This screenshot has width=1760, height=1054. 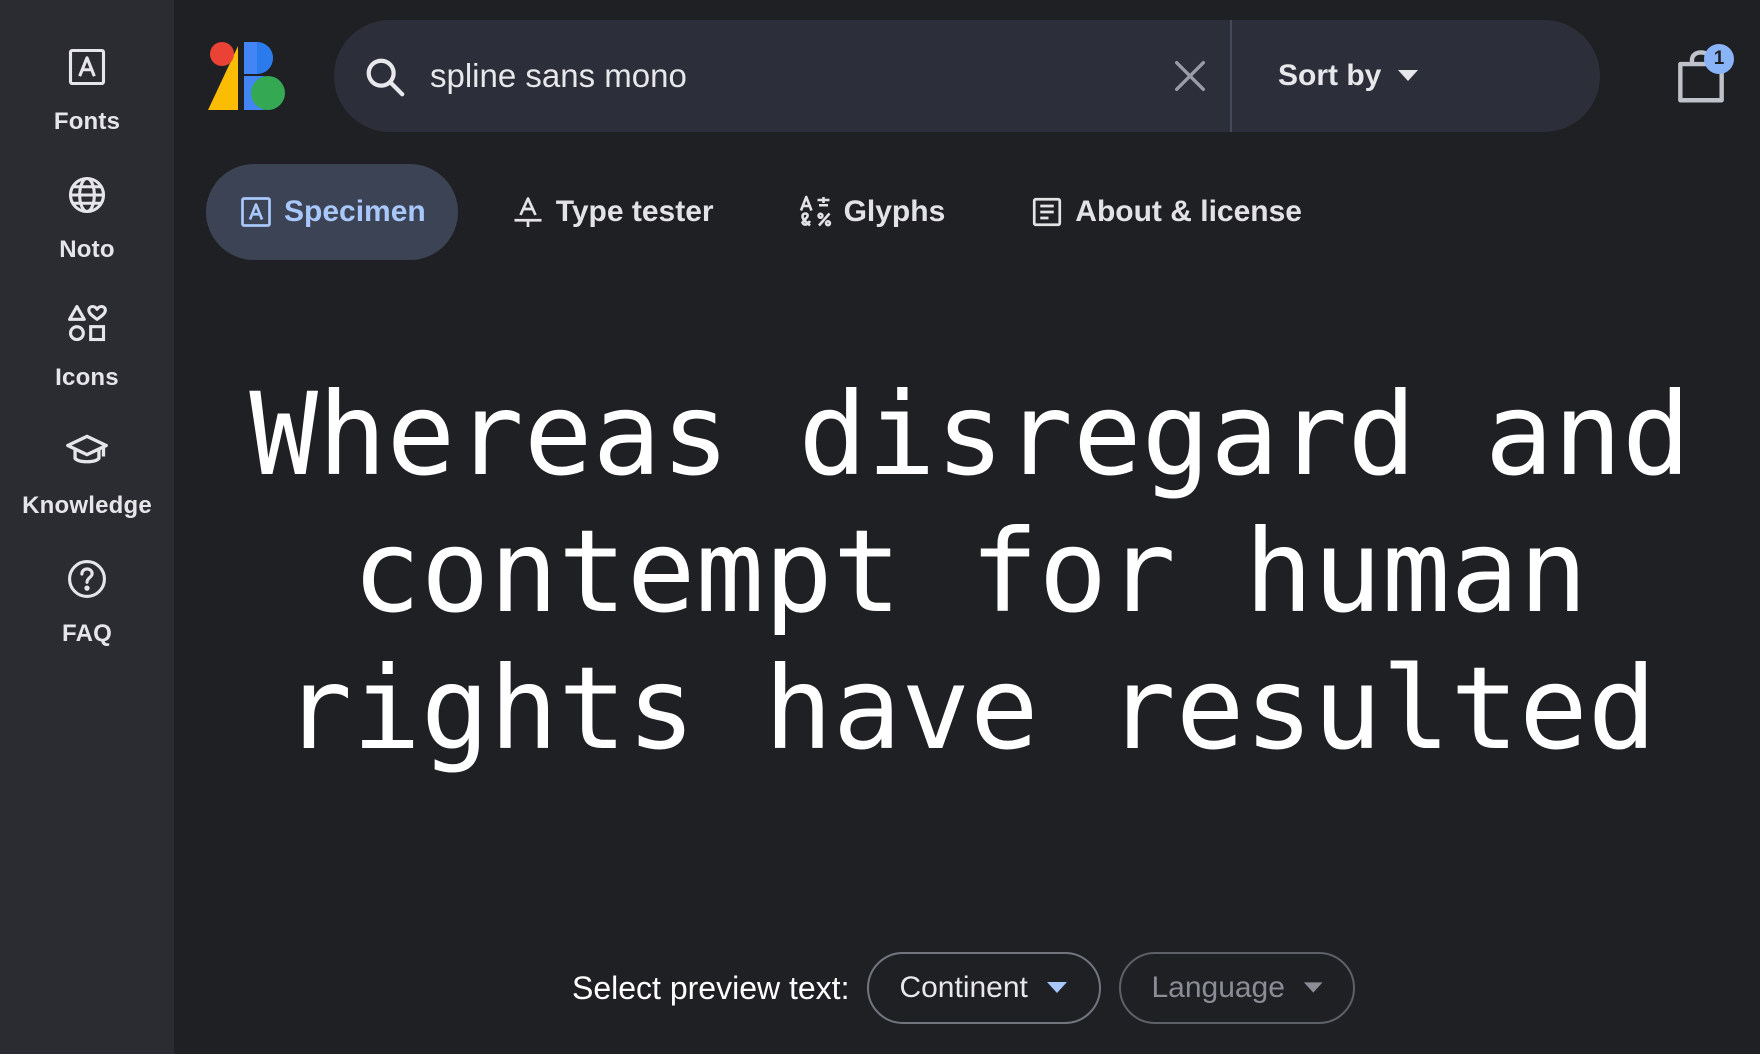 What do you see at coordinates (87, 633) in the screenshot?
I see `rail-label-faq: FAQ` at bounding box center [87, 633].